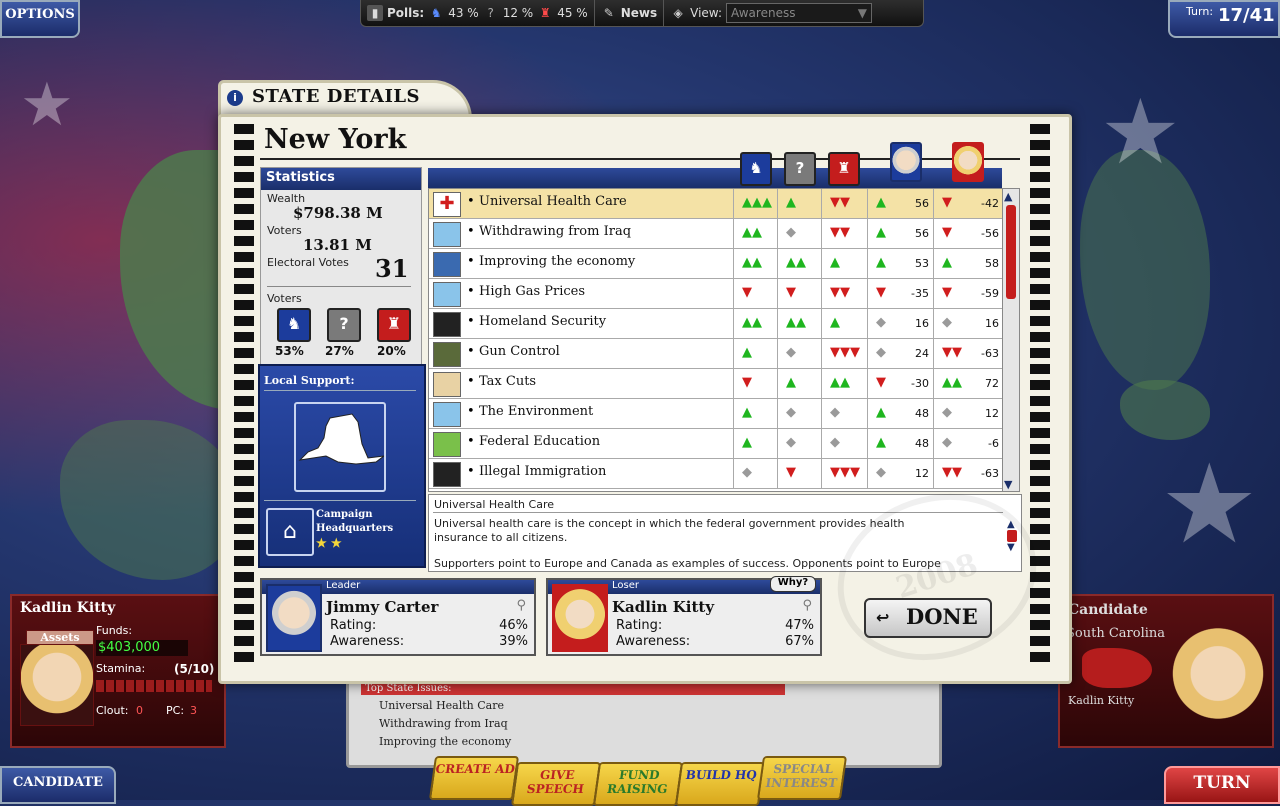  What do you see at coordinates (844, 263) in the screenshot?
I see `republican-opinion-cell: ▲` at bounding box center [844, 263].